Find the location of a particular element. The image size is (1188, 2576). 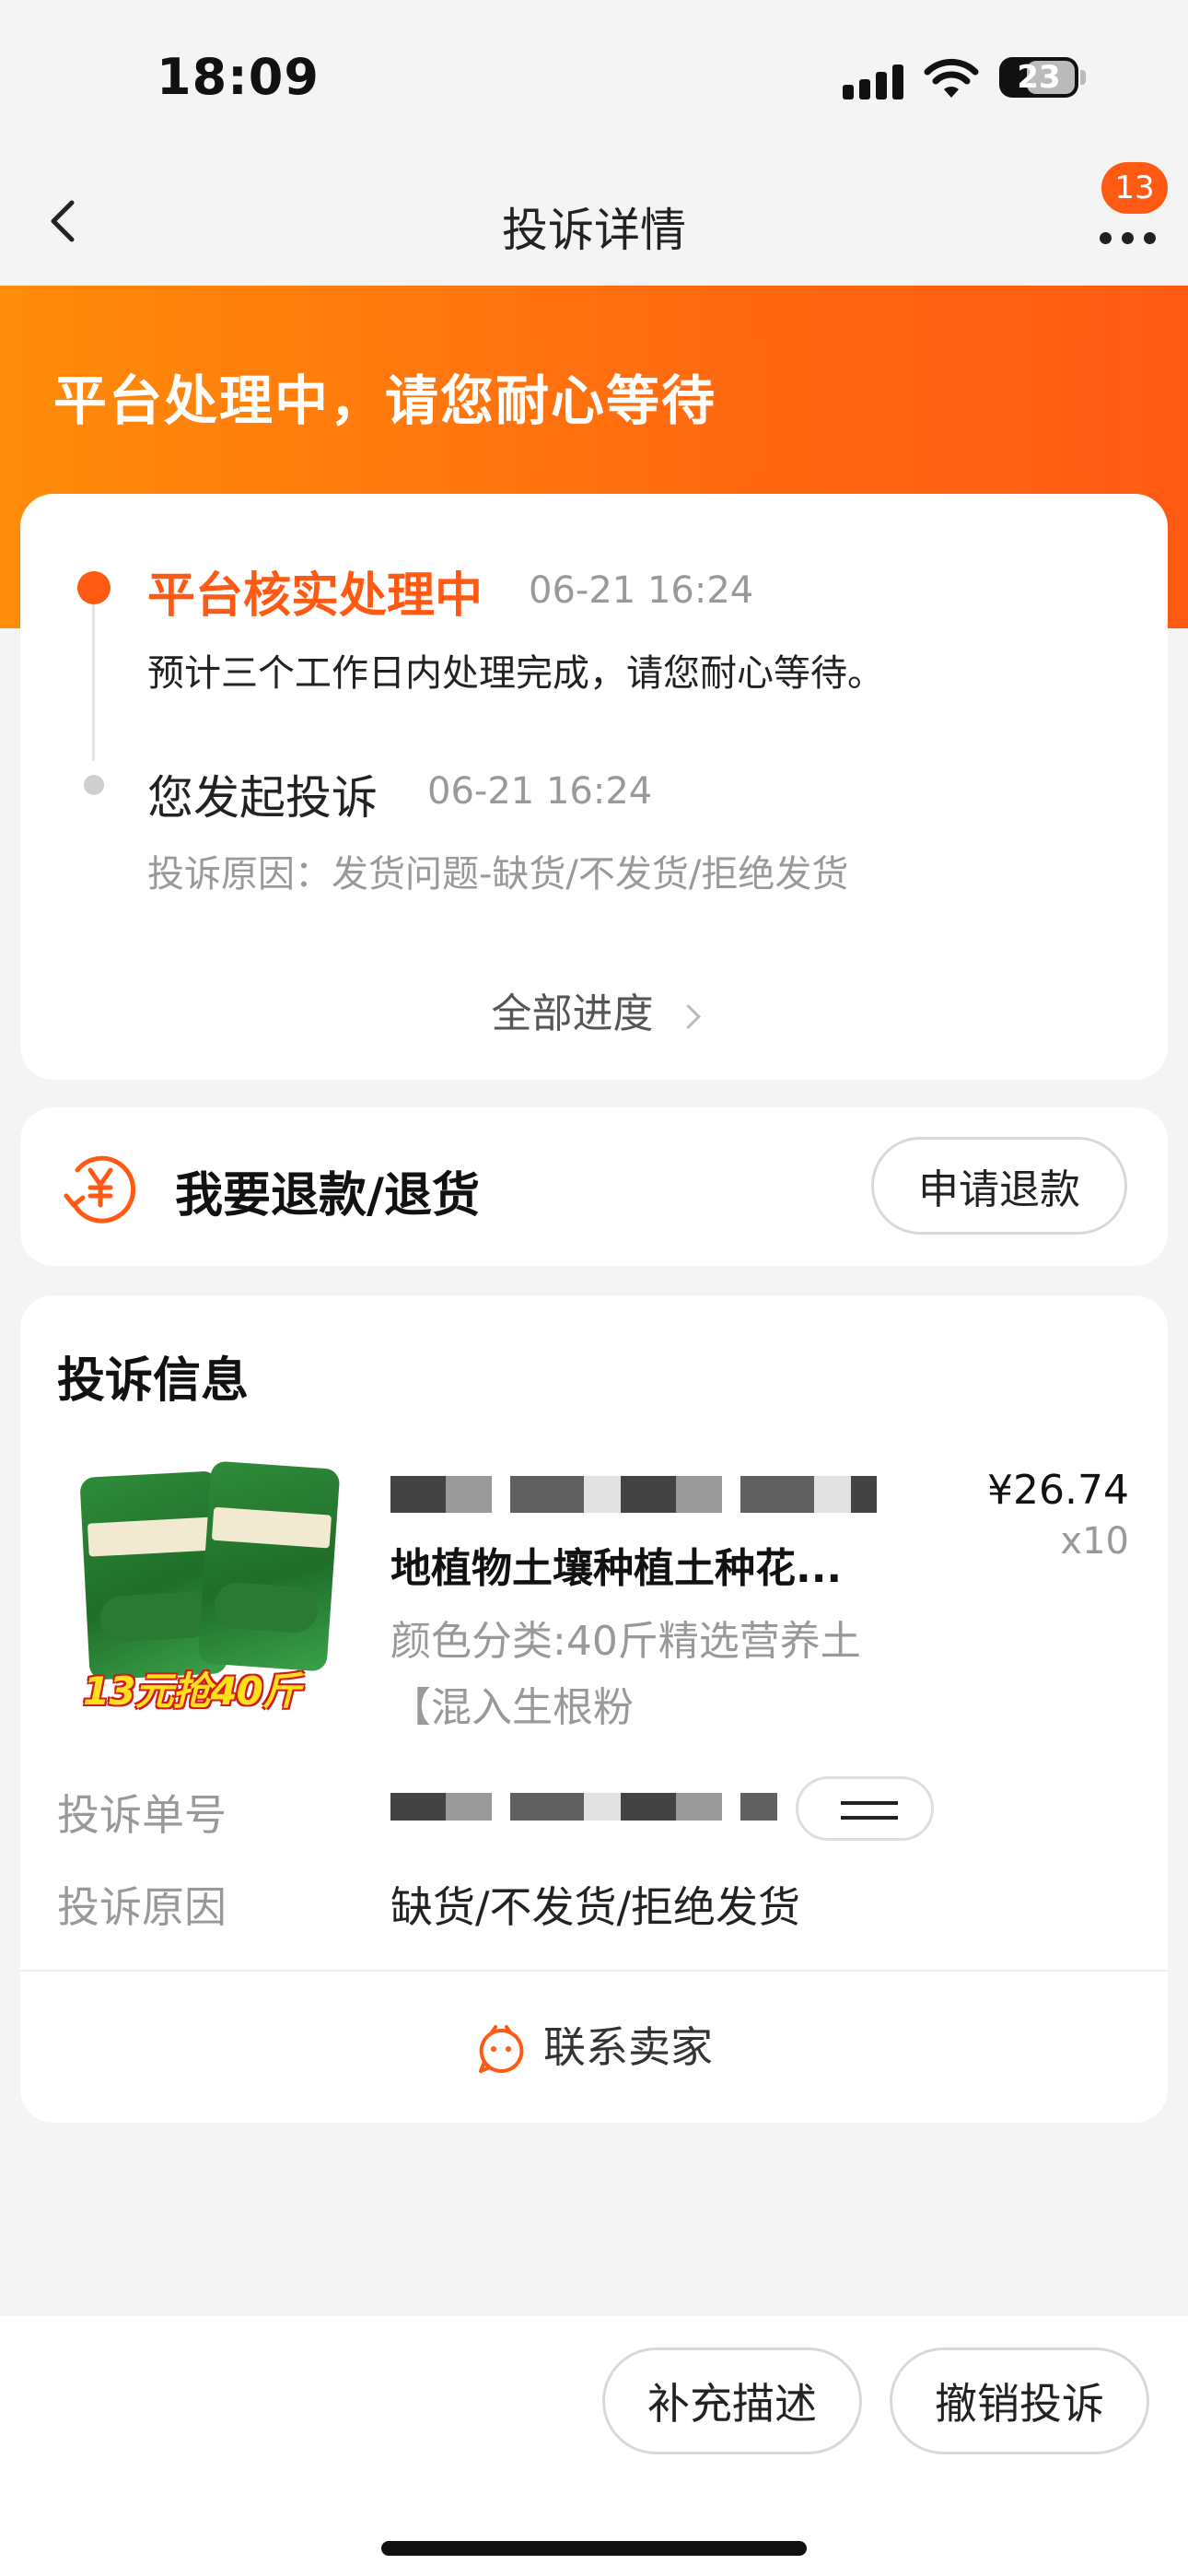

battery-level: 23 is located at coordinates (1039, 77).